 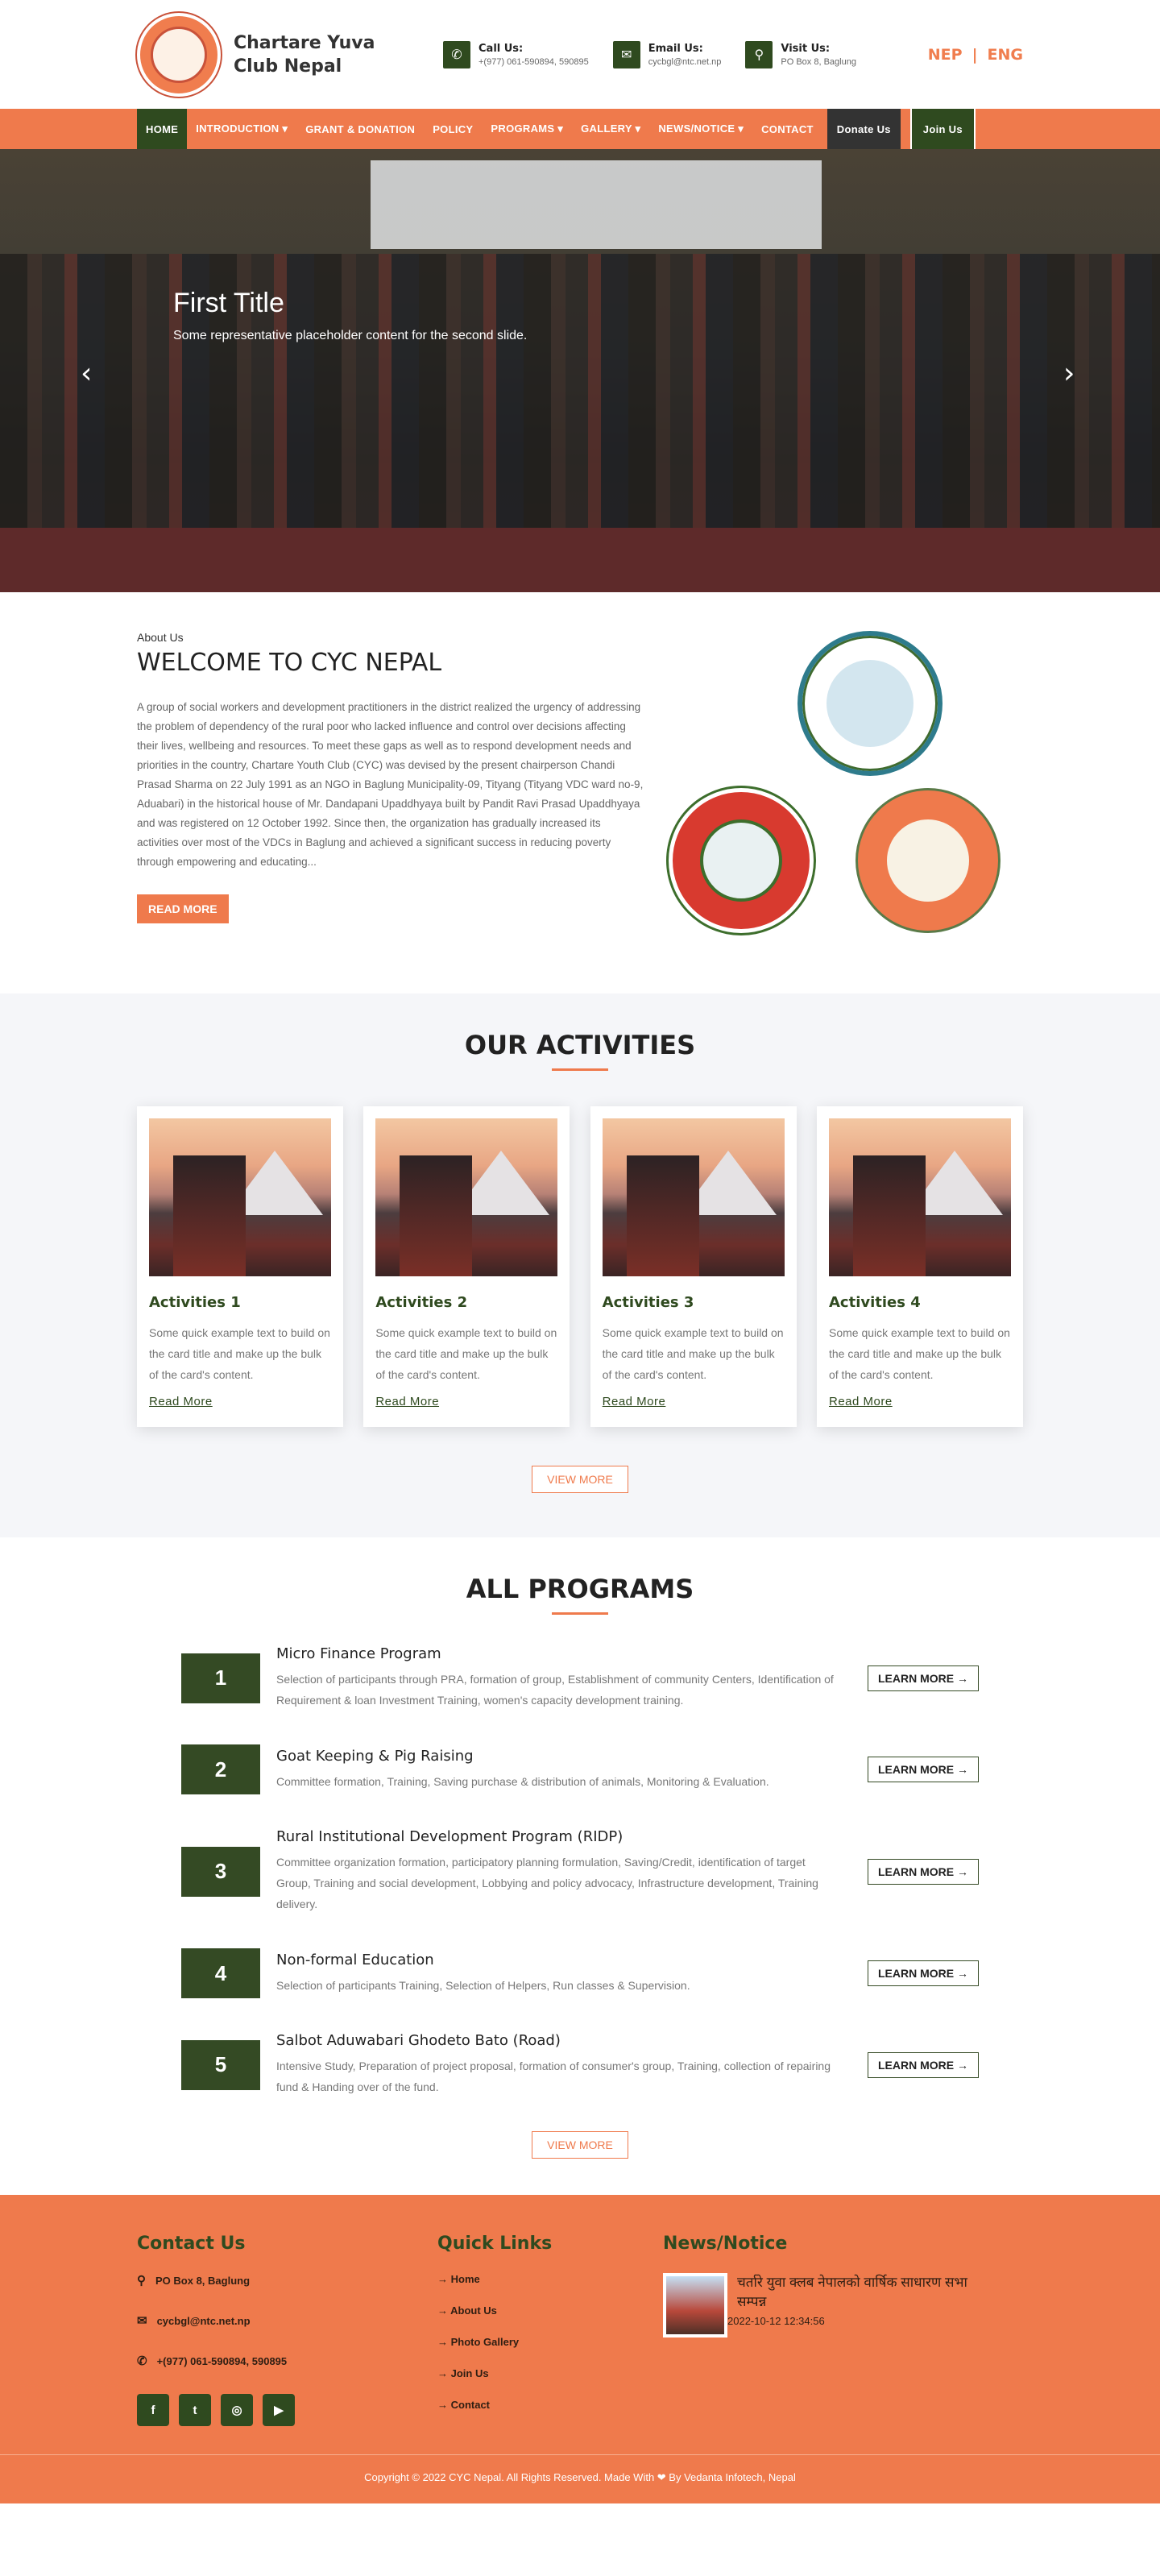 What do you see at coordinates (550, 2342) in the screenshot?
I see `quick-link-photo-gallery: → Photo Gallery` at bounding box center [550, 2342].